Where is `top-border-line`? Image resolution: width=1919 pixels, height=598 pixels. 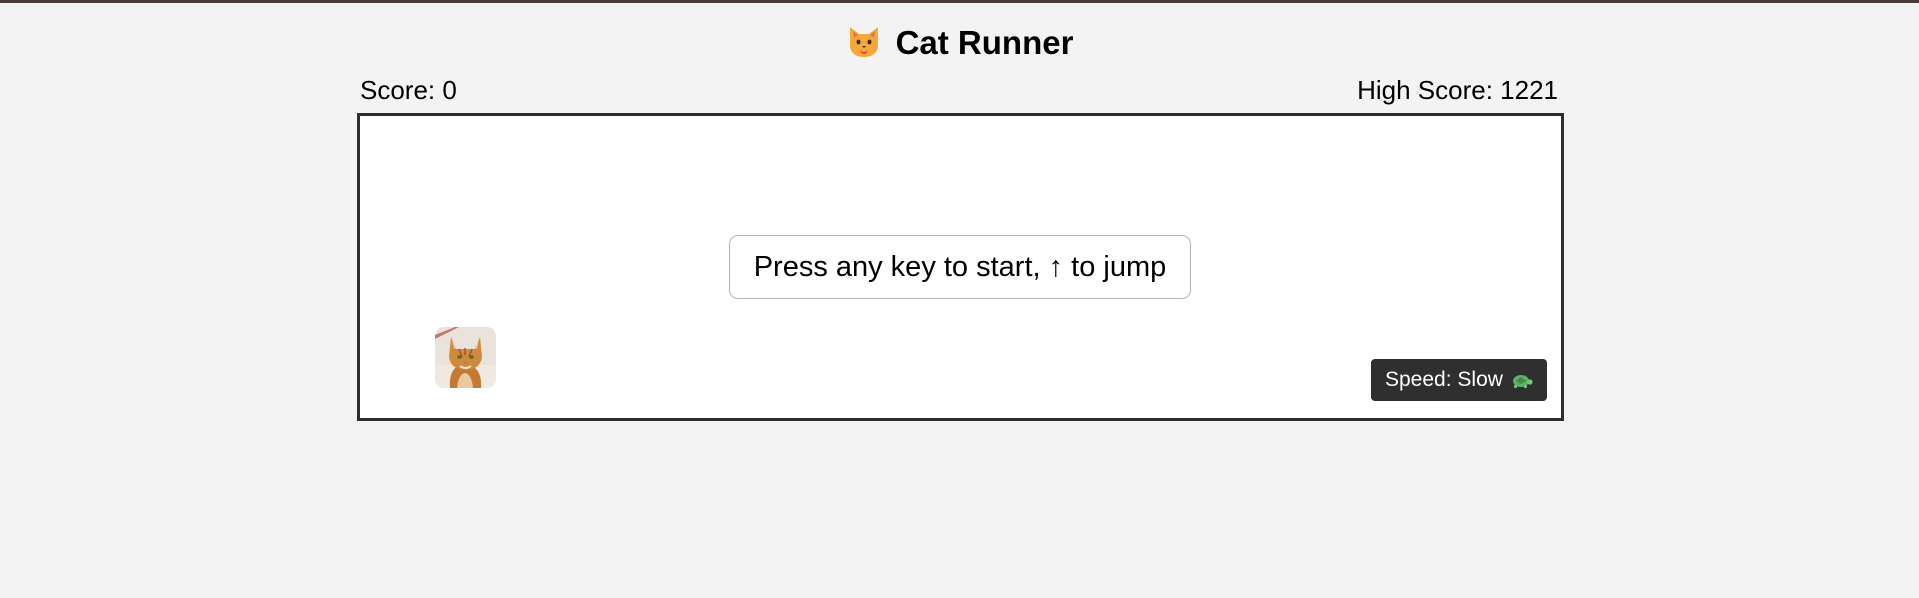 top-border-line is located at coordinates (959, 1).